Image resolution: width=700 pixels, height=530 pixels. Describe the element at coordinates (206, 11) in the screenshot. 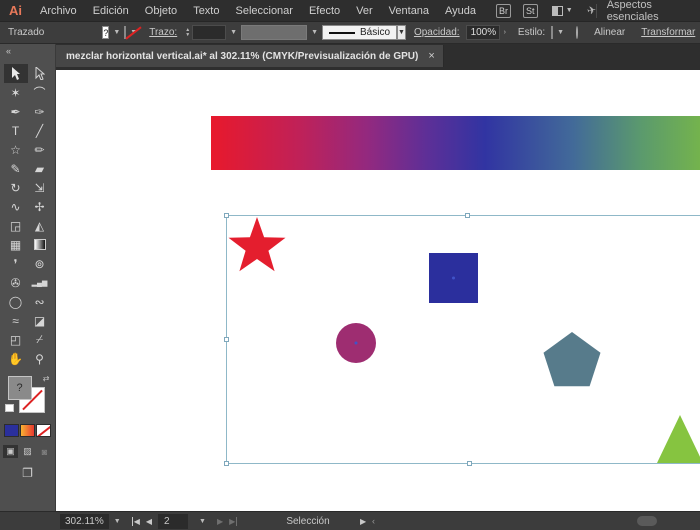

I see `menu-item-texto: Texto` at that location.